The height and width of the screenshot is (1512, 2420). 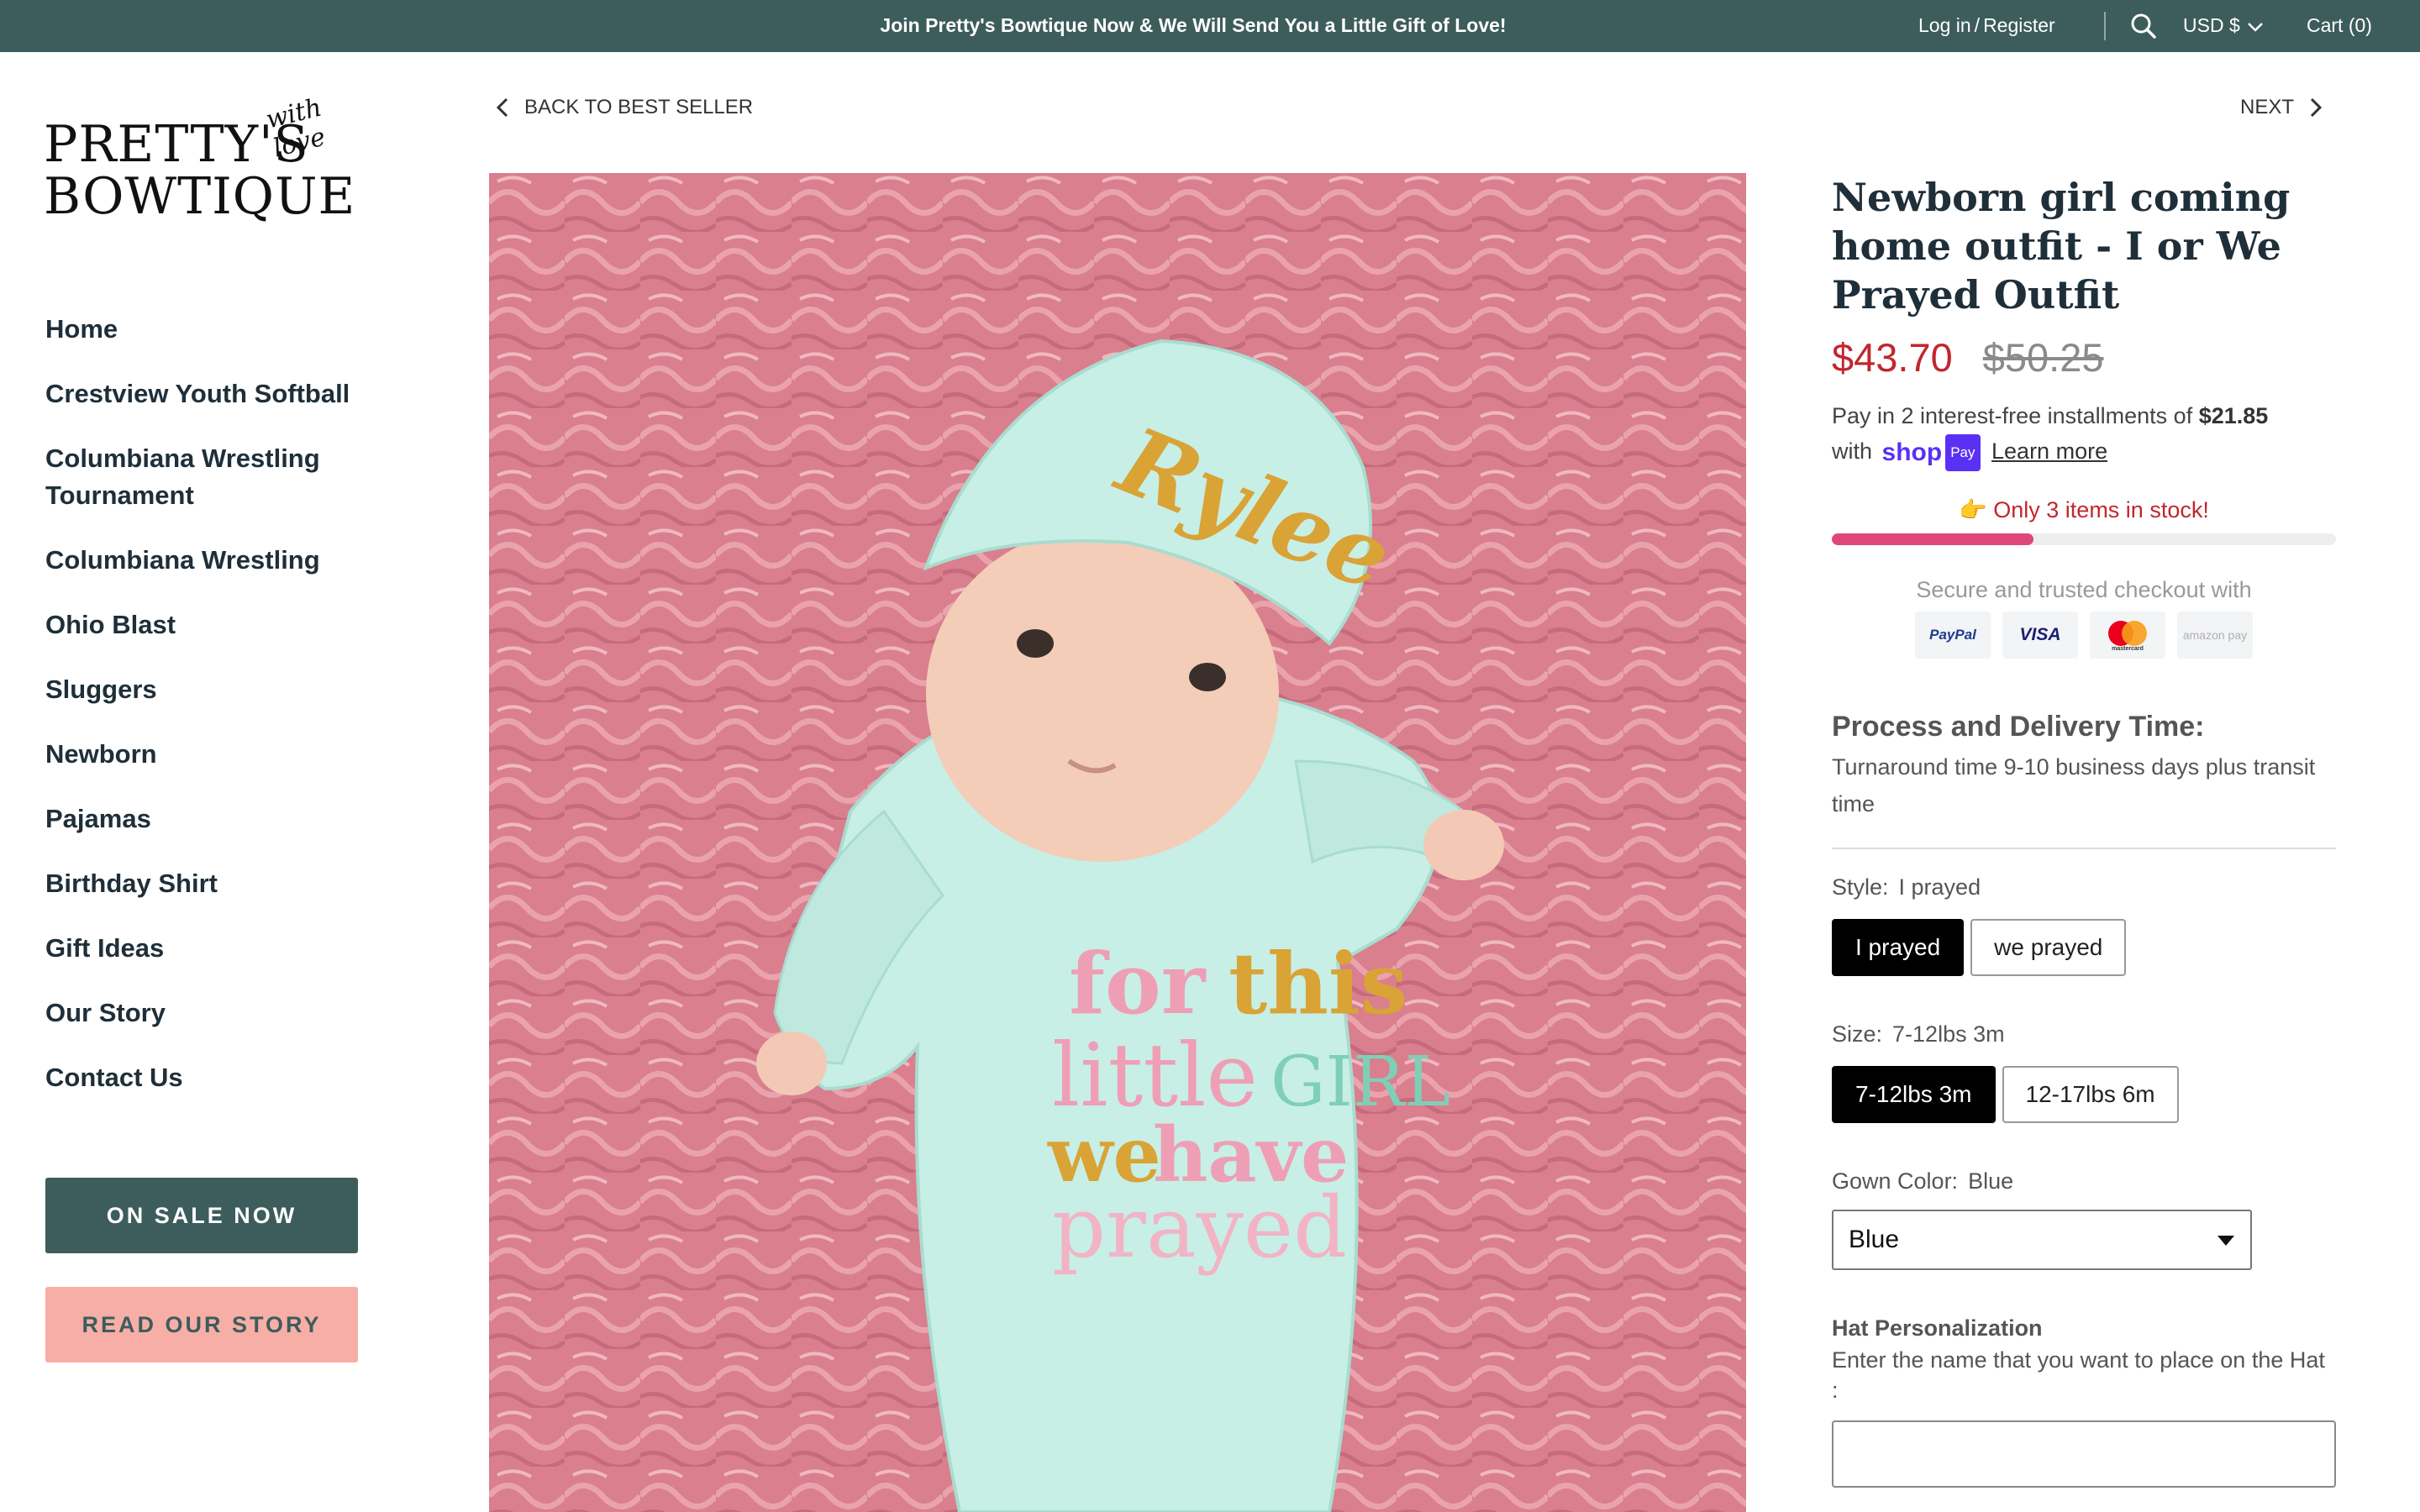 What do you see at coordinates (2211, 25) in the screenshot?
I see `currency-label: USD $` at bounding box center [2211, 25].